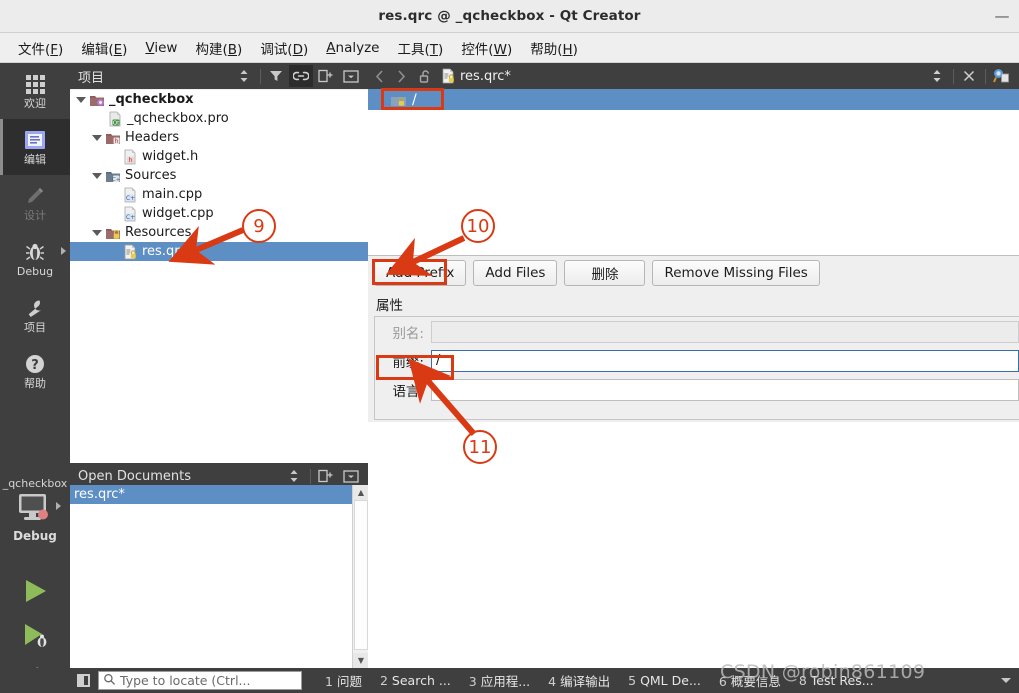 This screenshot has width=1019, height=693. What do you see at coordinates (35, 591) in the screenshot?
I see `run-button` at bounding box center [35, 591].